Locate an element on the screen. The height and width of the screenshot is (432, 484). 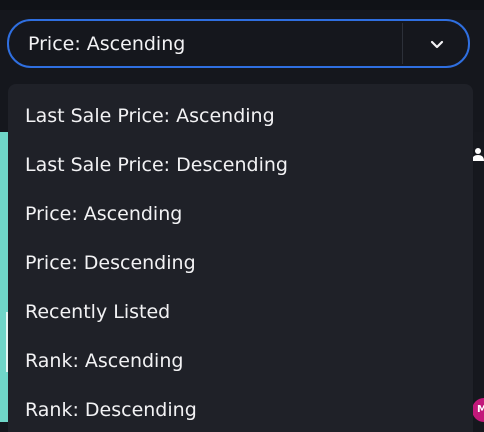
menu-item-recently-listed: Recently Listed is located at coordinates (240, 312).